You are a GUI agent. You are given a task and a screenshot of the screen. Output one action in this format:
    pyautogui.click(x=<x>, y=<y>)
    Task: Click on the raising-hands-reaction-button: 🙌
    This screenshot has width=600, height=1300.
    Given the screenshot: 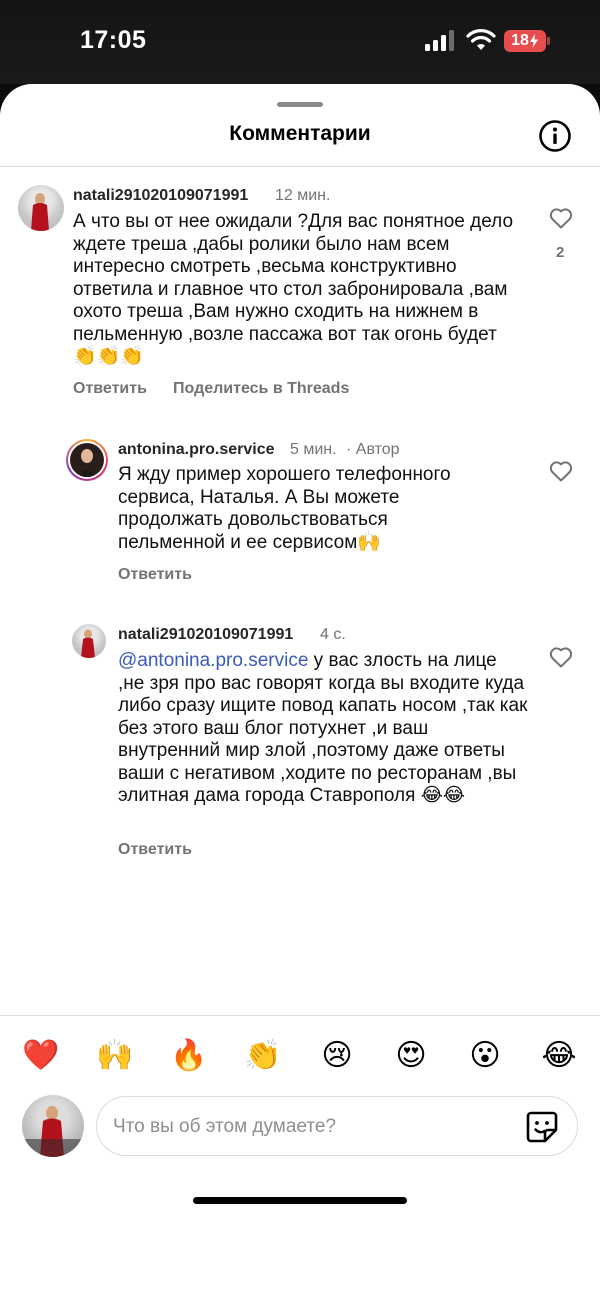 What is the action you would take?
    pyautogui.click(x=115, y=1056)
    